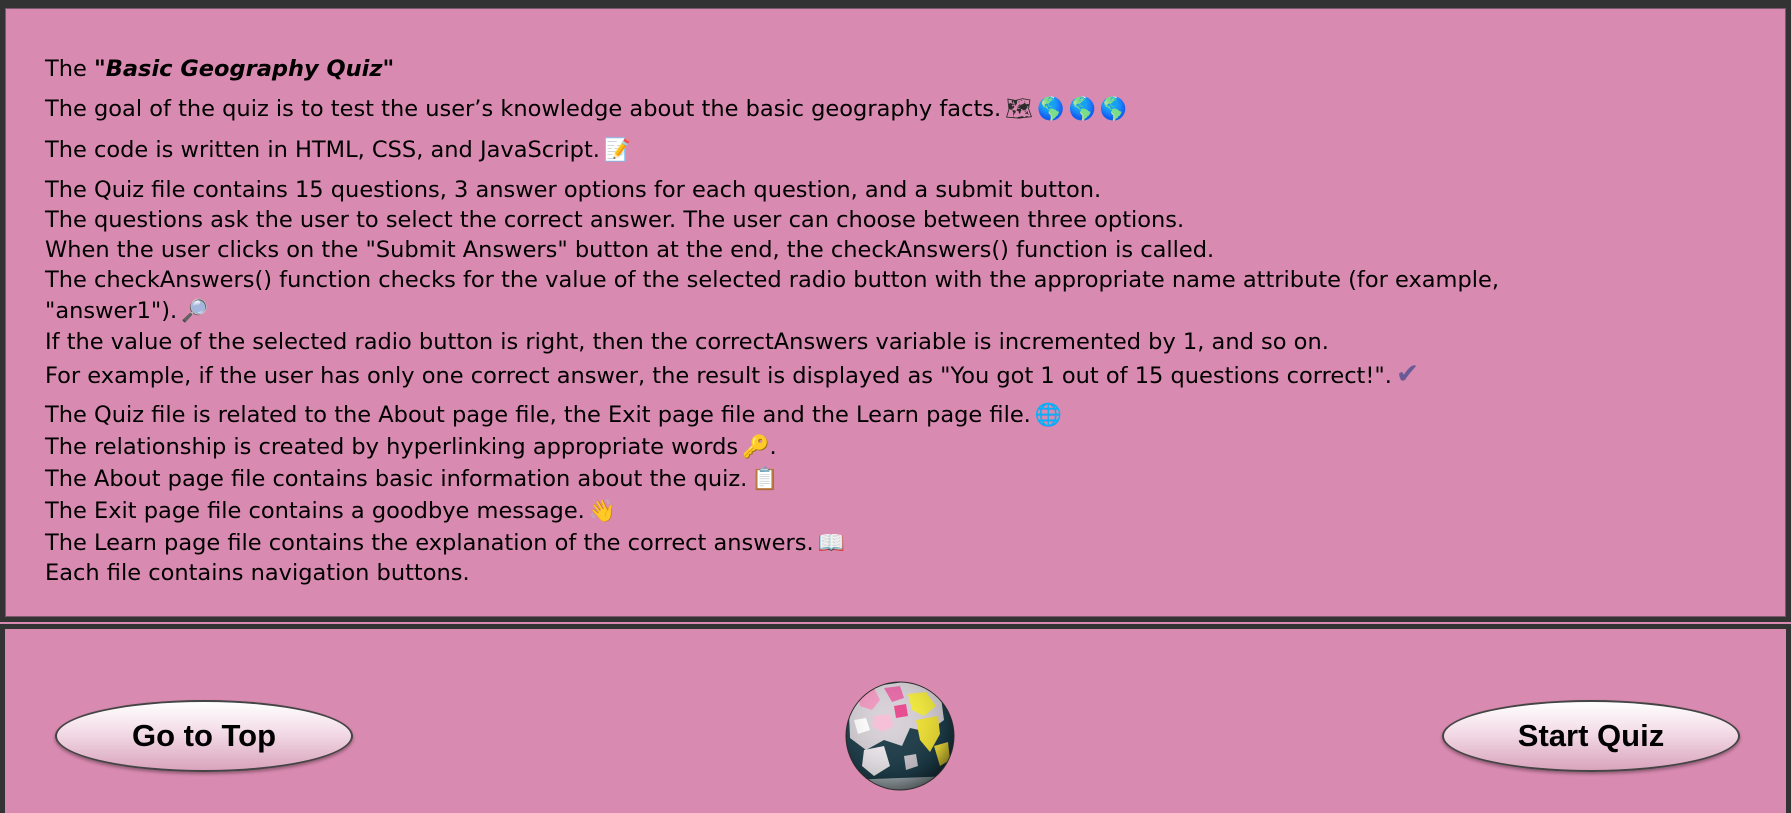  Describe the element at coordinates (69, 69) in the screenshot. I see `title-prefix: The` at that location.